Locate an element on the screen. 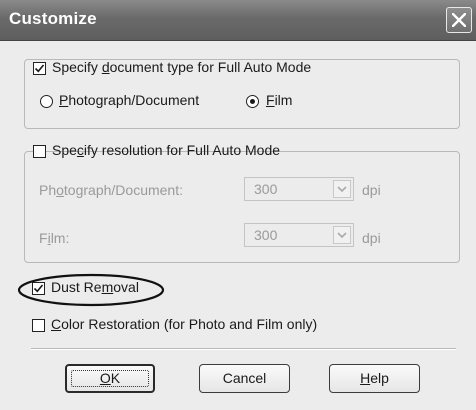 The image size is (476, 410). film-radio is located at coordinates (252, 101).